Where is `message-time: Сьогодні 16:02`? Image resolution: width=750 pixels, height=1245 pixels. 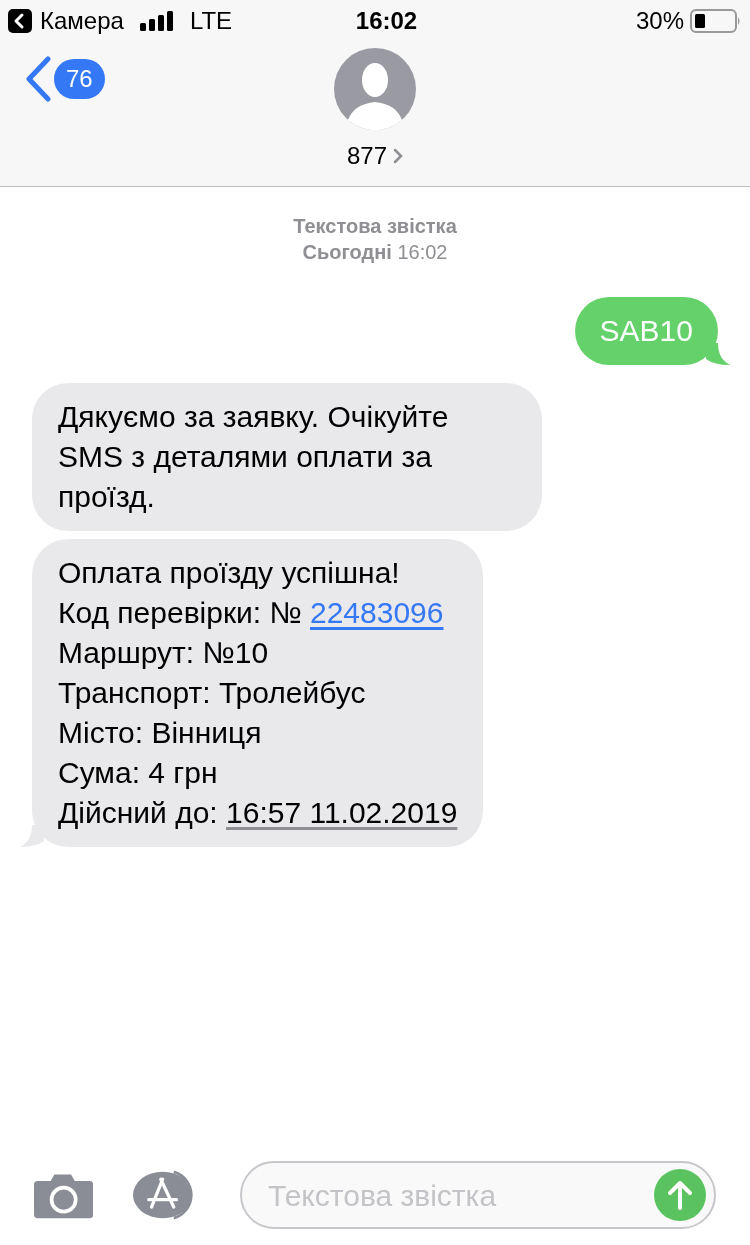
message-time: Сьогодні 16:02 is located at coordinates (375, 252).